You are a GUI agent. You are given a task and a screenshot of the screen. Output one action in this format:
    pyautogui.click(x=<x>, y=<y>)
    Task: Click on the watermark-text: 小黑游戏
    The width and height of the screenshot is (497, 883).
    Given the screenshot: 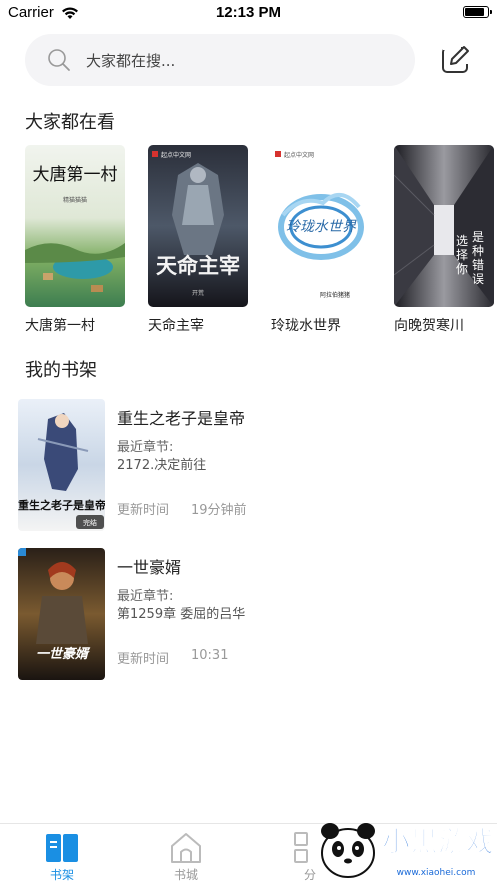 What is the action you would take?
    pyautogui.click(x=438, y=841)
    